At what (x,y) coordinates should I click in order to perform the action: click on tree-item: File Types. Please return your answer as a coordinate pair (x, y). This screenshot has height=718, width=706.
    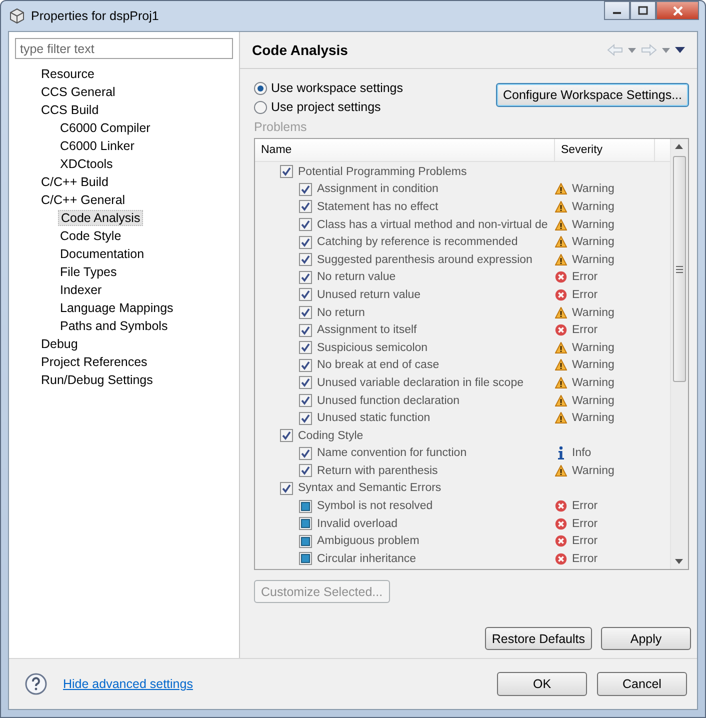
    Looking at the image, I should click on (88, 272).